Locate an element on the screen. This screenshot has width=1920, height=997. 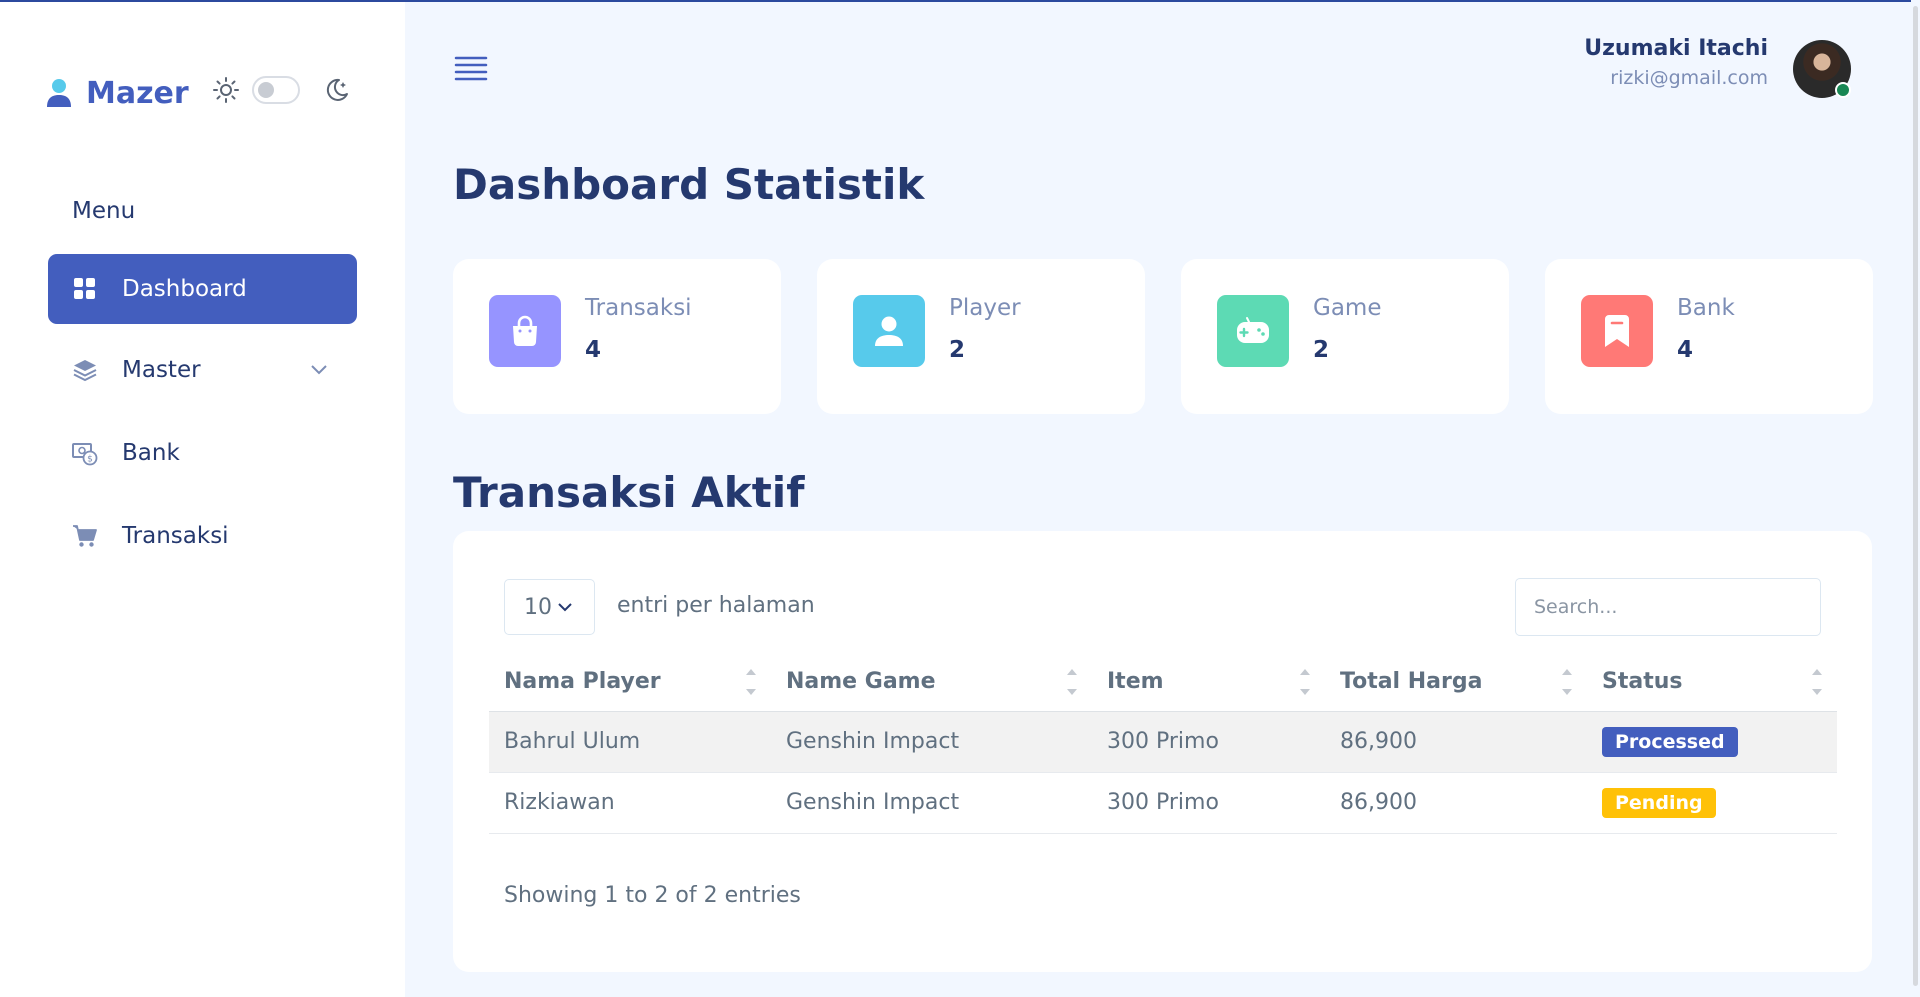
stat-card-player: Player 2 is located at coordinates (981, 336).